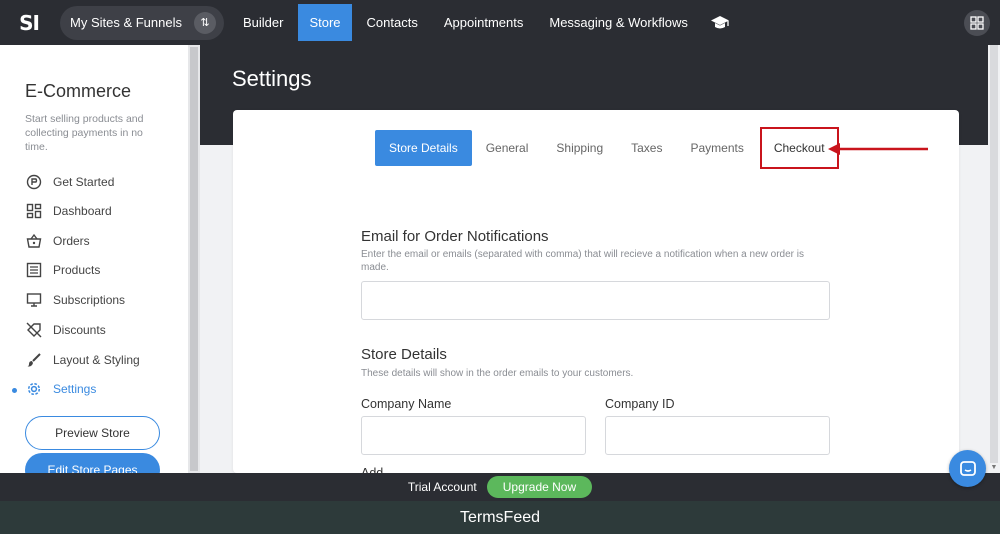 The width and height of the screenshot is (1000, 534). Describe the element at coordinates (205, 22) in the screenshot. I see `swap-icon: ⇅` at that location.